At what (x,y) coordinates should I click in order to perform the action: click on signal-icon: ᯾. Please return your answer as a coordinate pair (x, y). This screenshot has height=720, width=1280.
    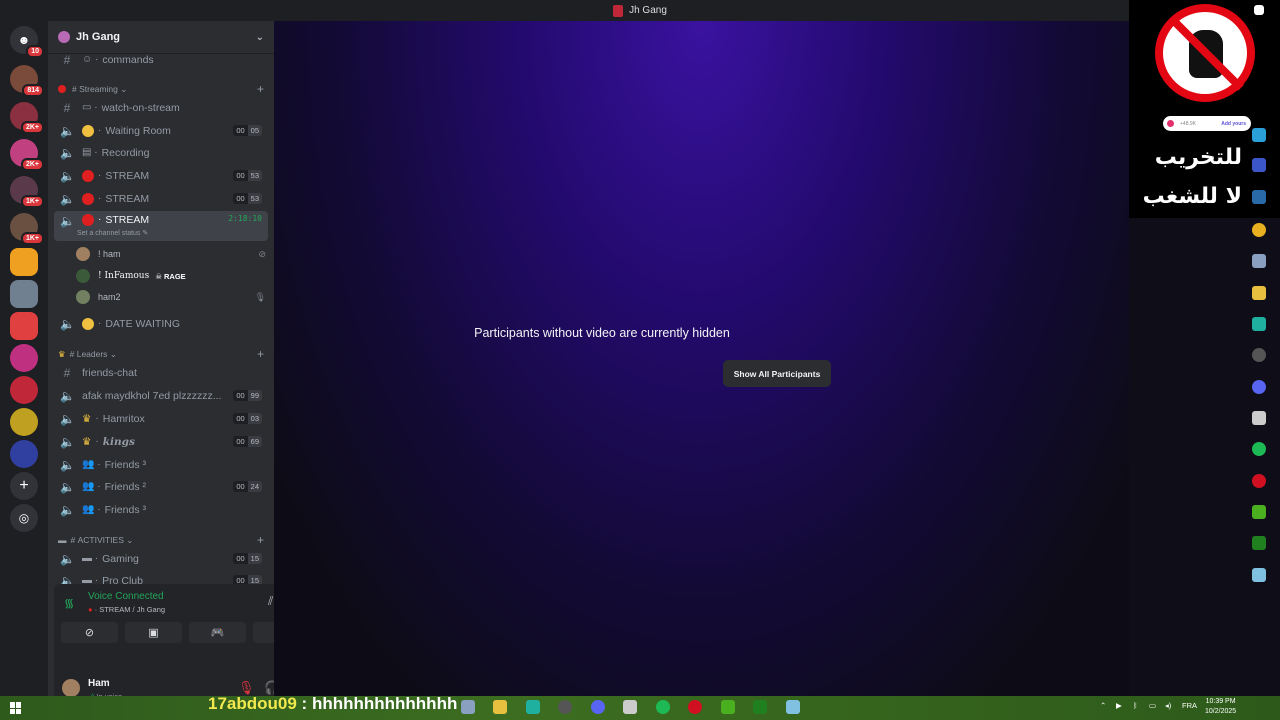
    Looking at the image, I should click on (69, 602).